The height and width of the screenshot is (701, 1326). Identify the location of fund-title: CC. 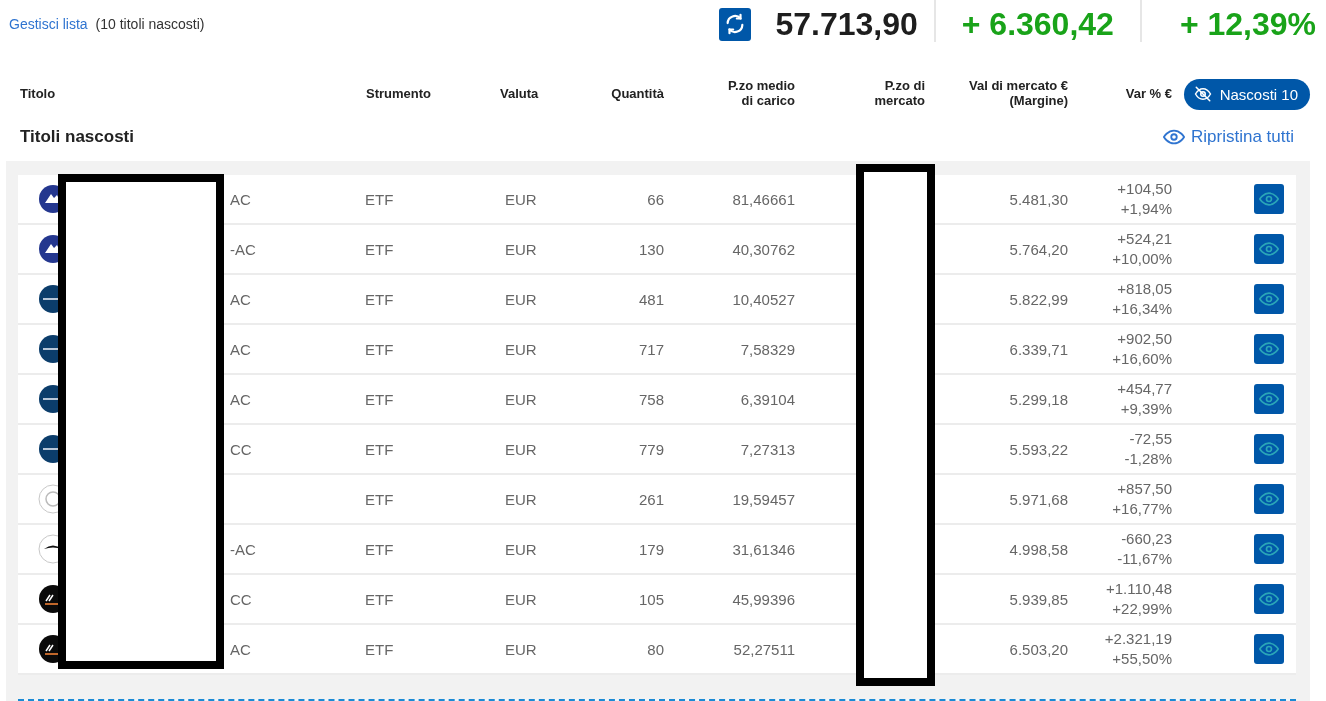
(241, 449).